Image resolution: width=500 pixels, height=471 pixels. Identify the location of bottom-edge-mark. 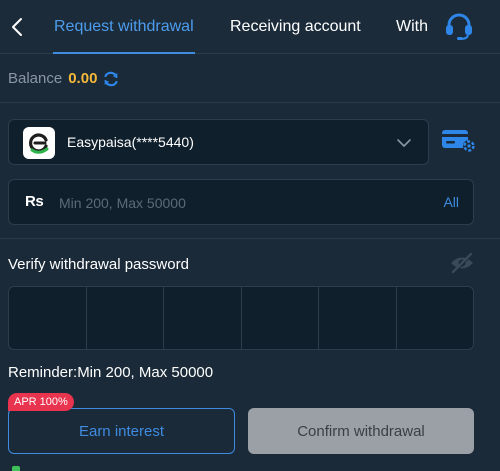
(16, 468).